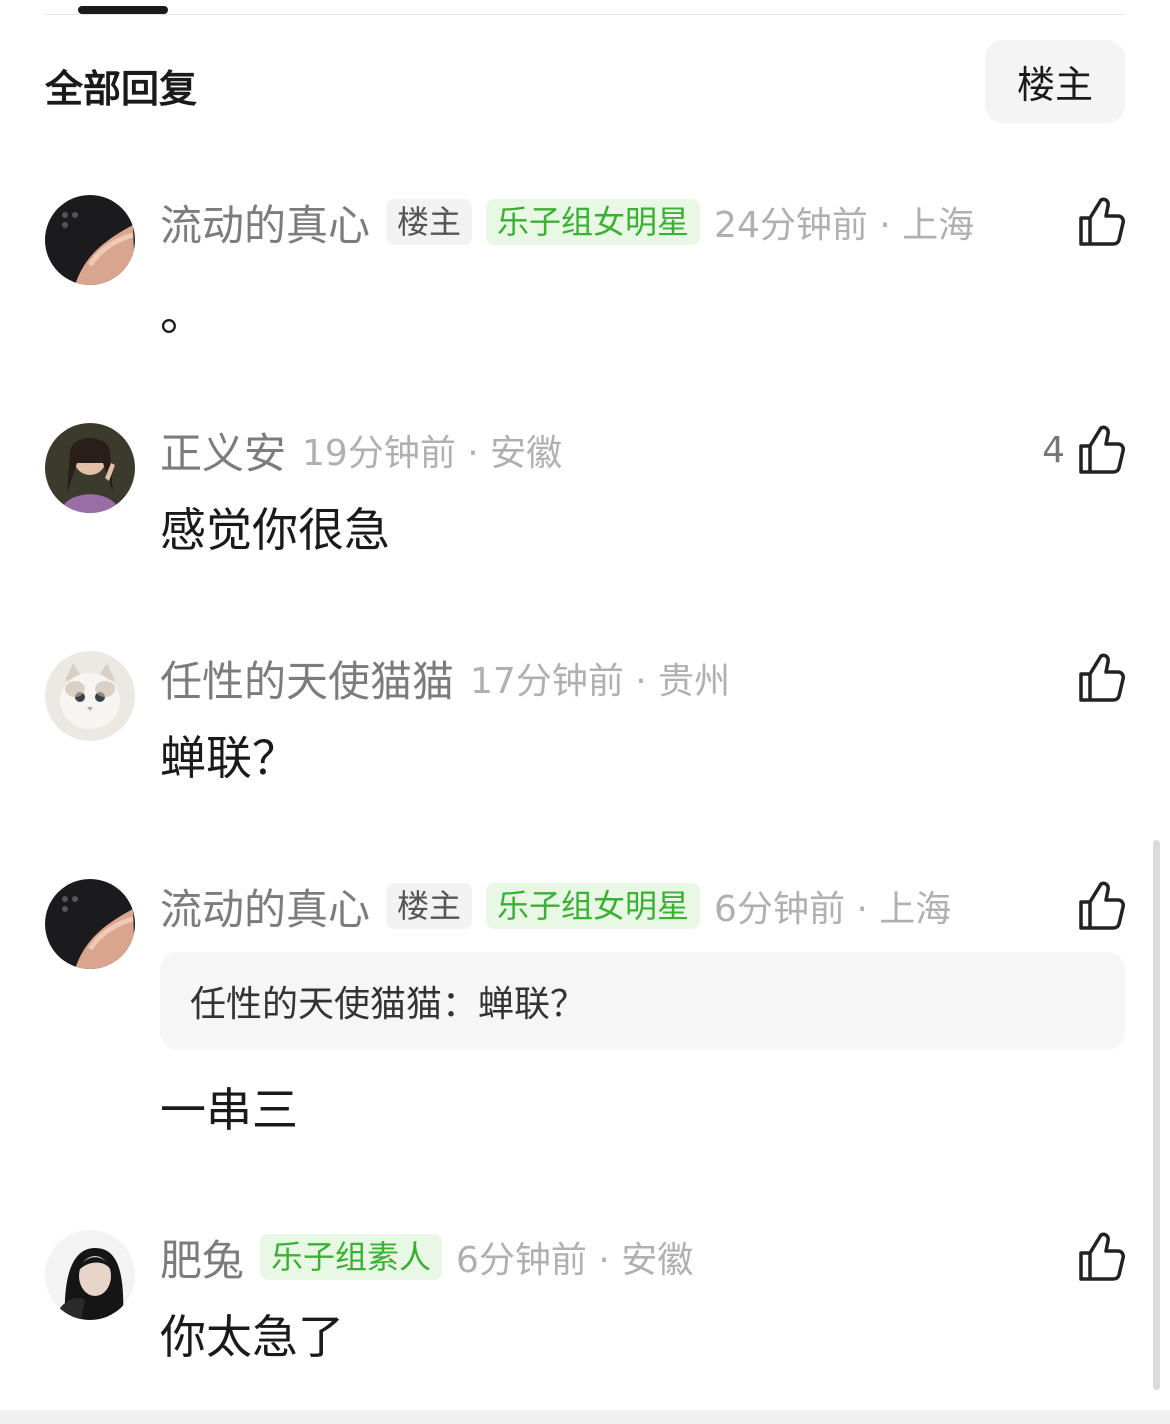 This screenshot has height=1424, width=1170. Describe the element at coordinates (123, 10) in the screenshot. I see `active-tab-indicator` at that location.